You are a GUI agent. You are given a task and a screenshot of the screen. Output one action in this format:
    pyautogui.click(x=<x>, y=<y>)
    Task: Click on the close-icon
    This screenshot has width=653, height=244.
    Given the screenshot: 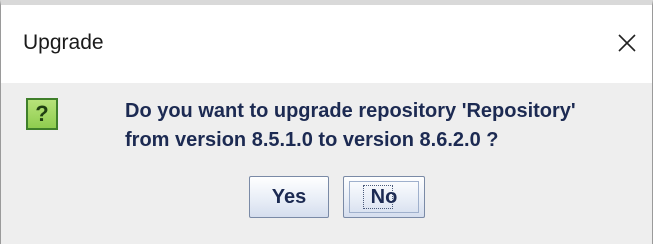 What is the action you would take?
    pyautogui.click(x=627, y=43)
    